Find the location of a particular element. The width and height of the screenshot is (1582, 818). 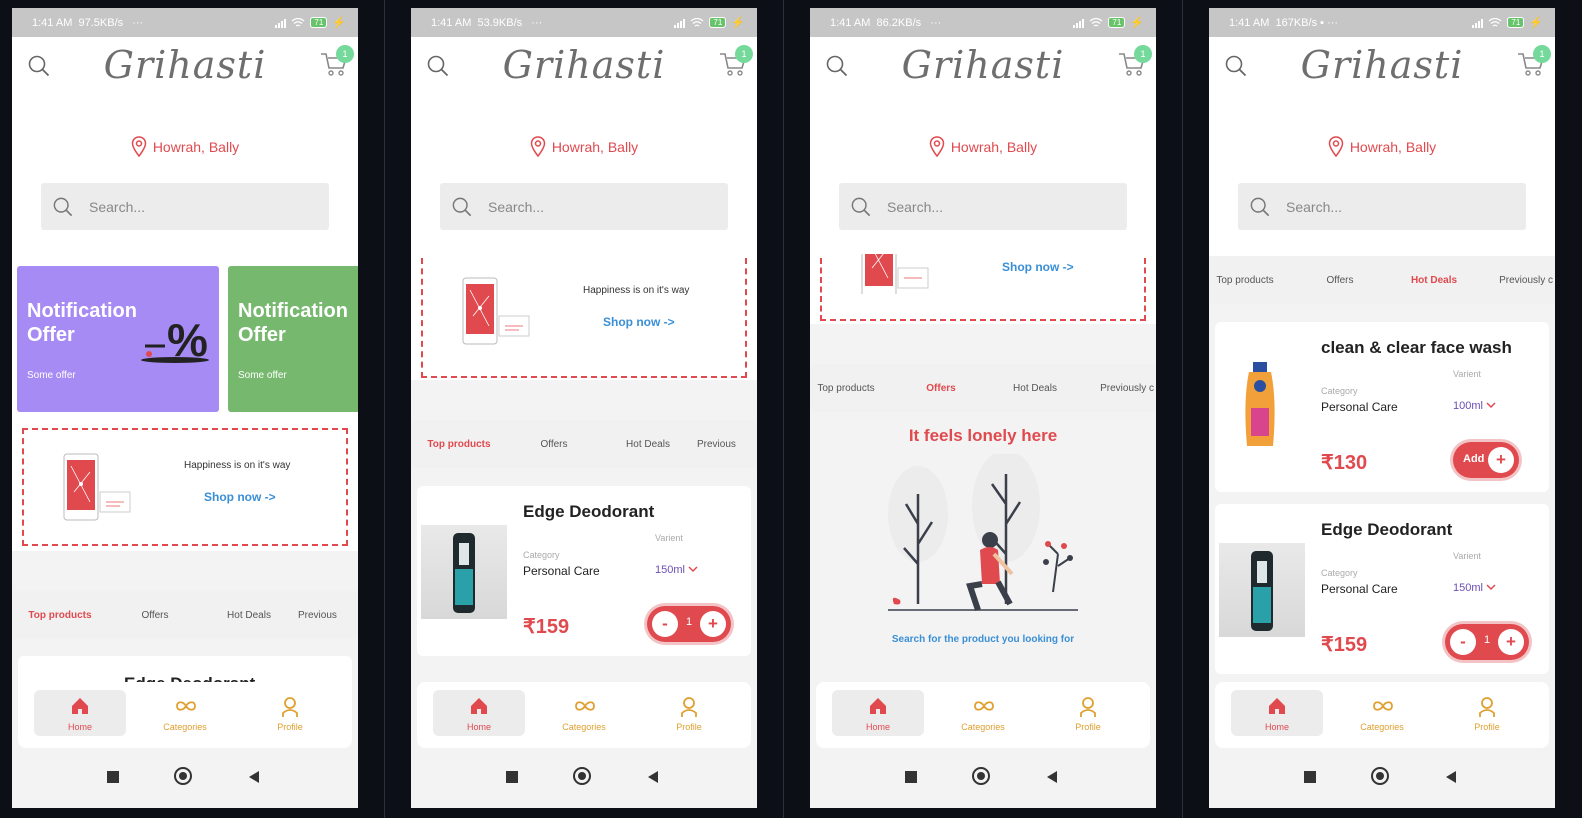

location-pin-icon is located at coordinates (937, 147).